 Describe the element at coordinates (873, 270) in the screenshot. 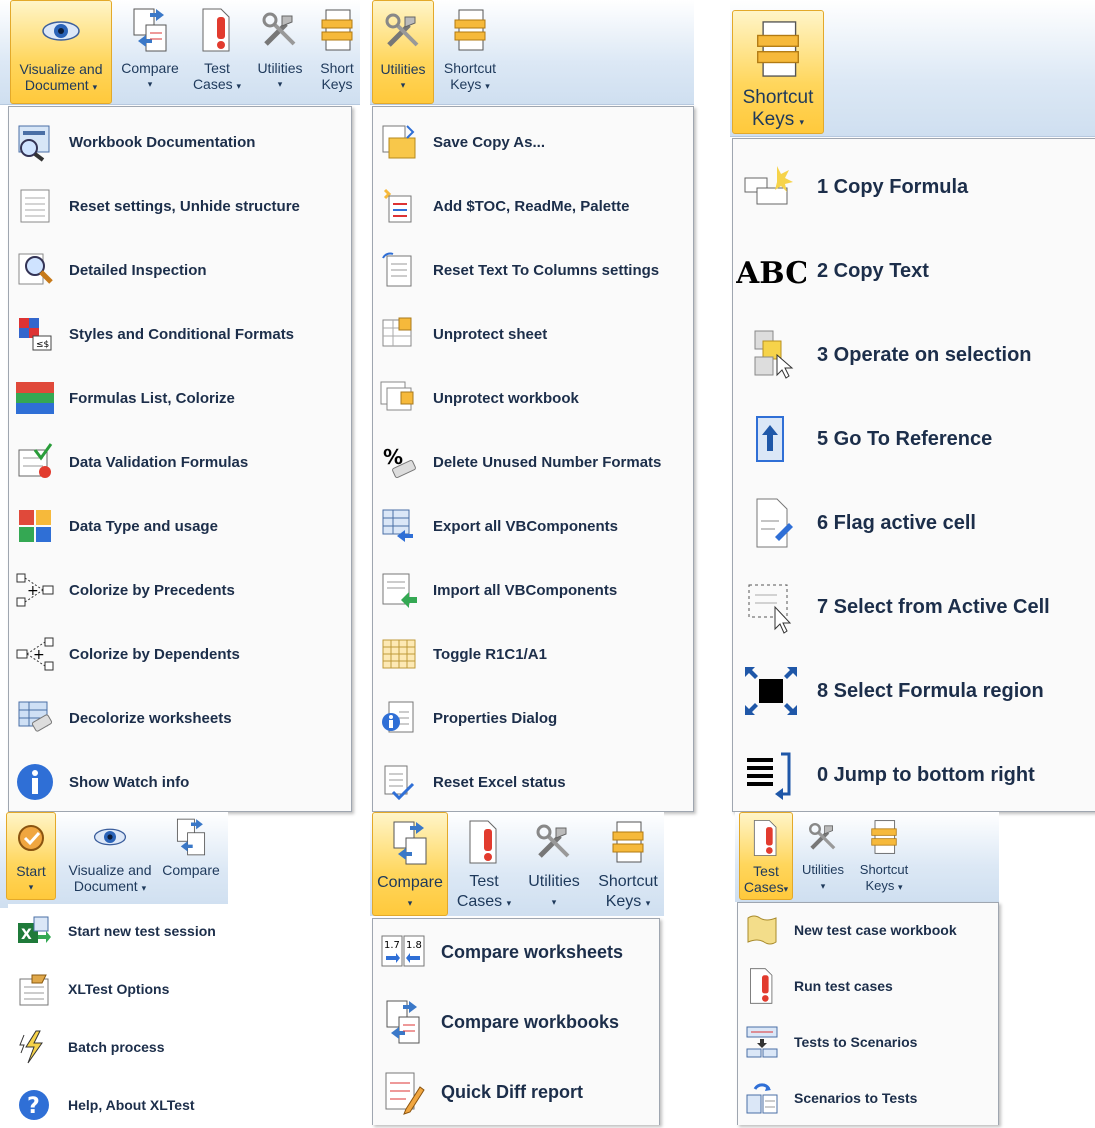

I see `menu-item-label: 2 Copy Text` at that location.